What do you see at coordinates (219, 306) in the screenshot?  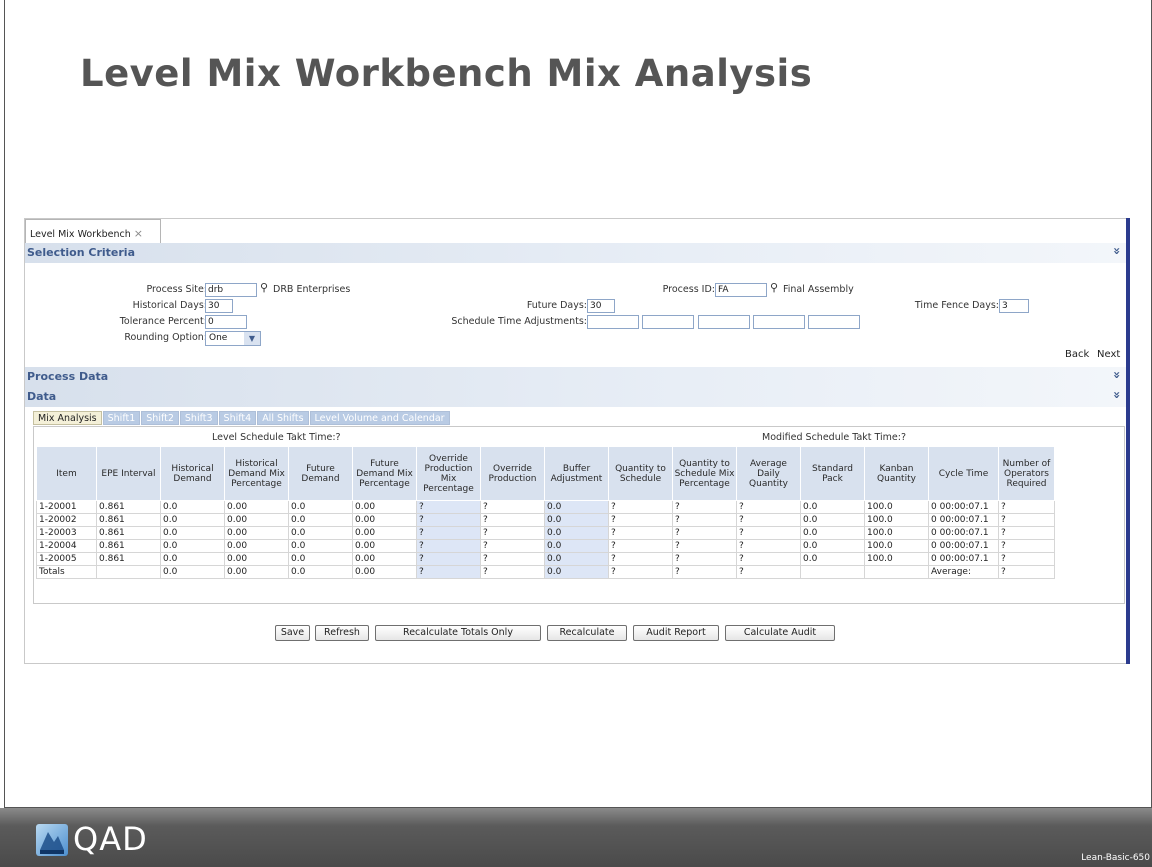 I see `historical-days-field: 30` at bounding box center [219, 306].